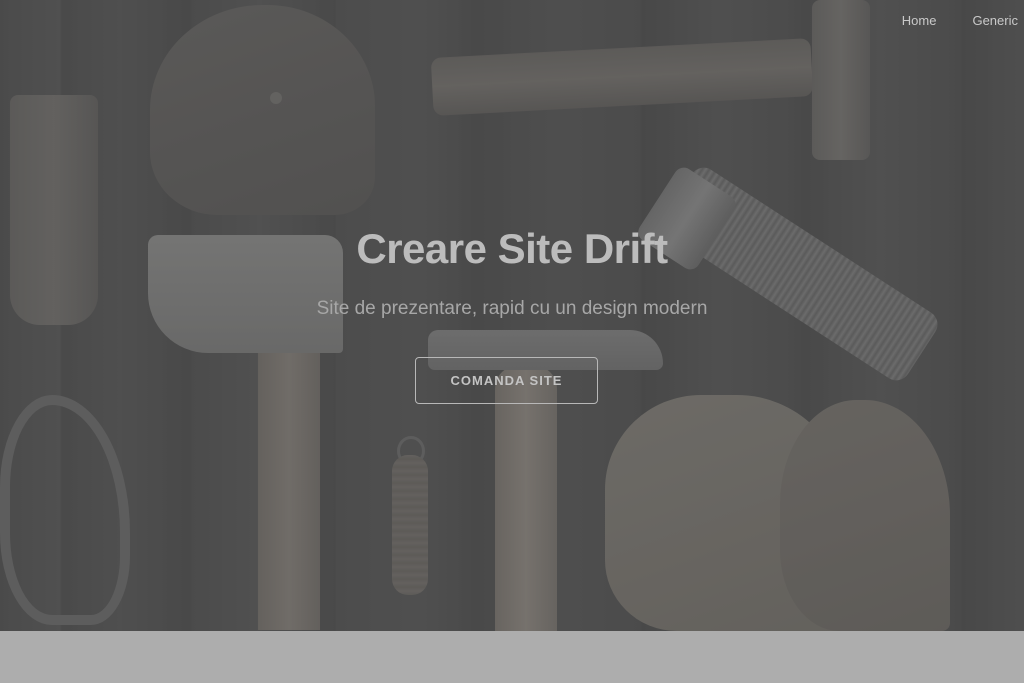 The image size is (1024, 683). Describe the element at coordinates (919, 21) in the screenshot. I see `nav-link-home: Home` at that location.